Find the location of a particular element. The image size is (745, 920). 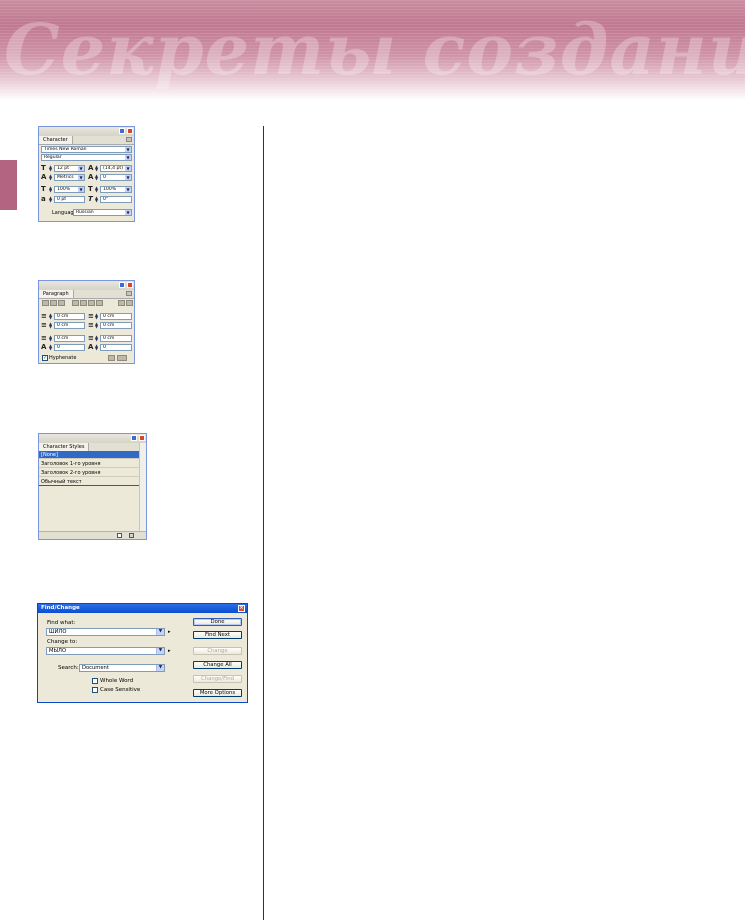

skew-stepper: ▲ ▼ is located at coordinates (97, 199).